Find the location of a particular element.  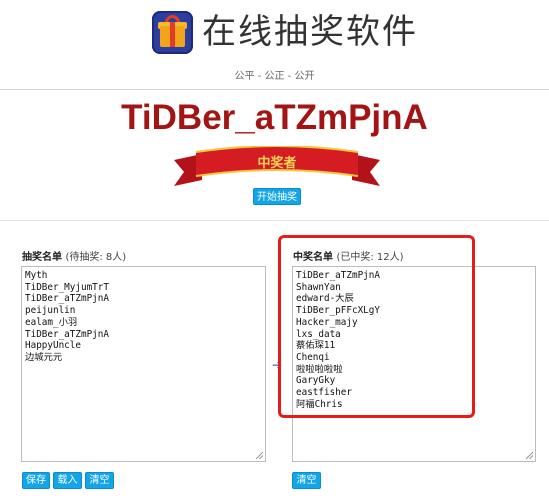

candidate-list-title: 抽奖名单 (待抽奖: 8人) is located at coordinates (74, 255).